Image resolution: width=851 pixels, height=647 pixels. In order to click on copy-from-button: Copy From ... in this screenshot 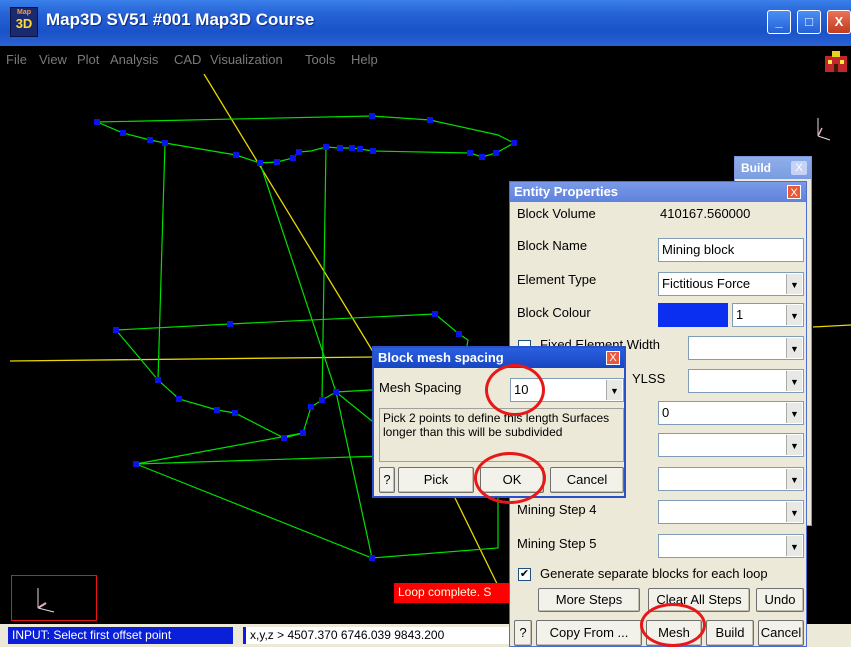, I will do `click(589, 633)`.